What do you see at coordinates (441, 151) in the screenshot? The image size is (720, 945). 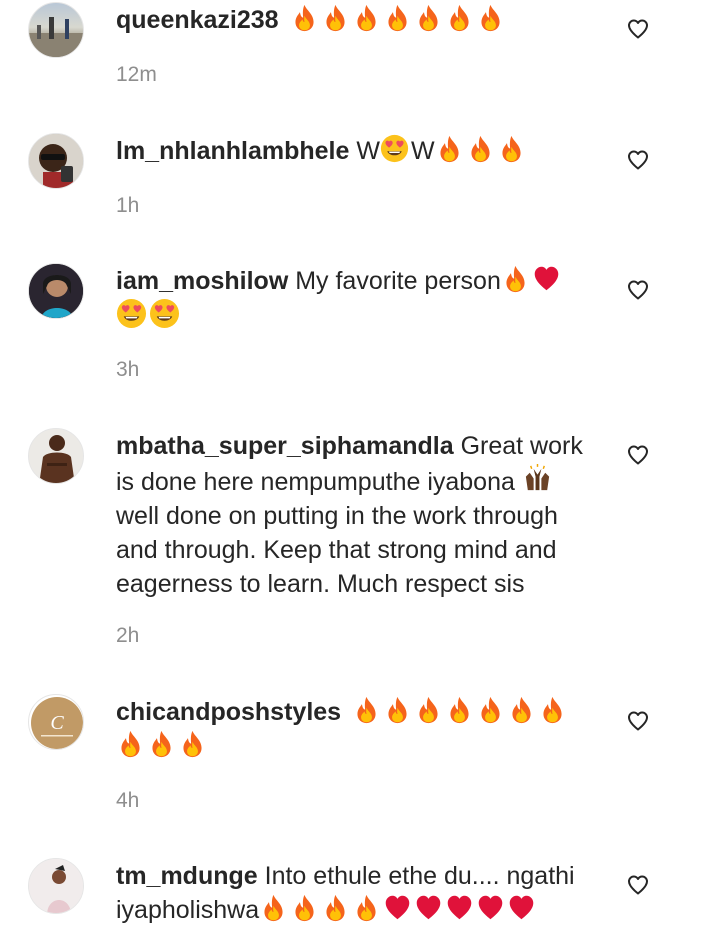 I see `comment-text: WW` at bounding box center [441, 151].